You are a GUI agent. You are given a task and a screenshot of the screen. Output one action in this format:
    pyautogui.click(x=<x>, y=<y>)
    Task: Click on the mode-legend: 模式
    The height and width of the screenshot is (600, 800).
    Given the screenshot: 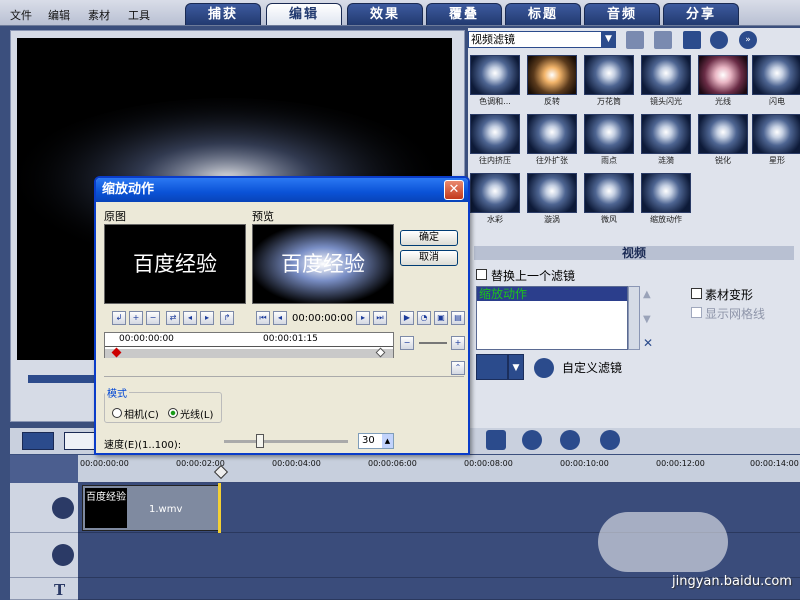 What is the action you would take?
    pyautogui.click(x=117, y=394)
    